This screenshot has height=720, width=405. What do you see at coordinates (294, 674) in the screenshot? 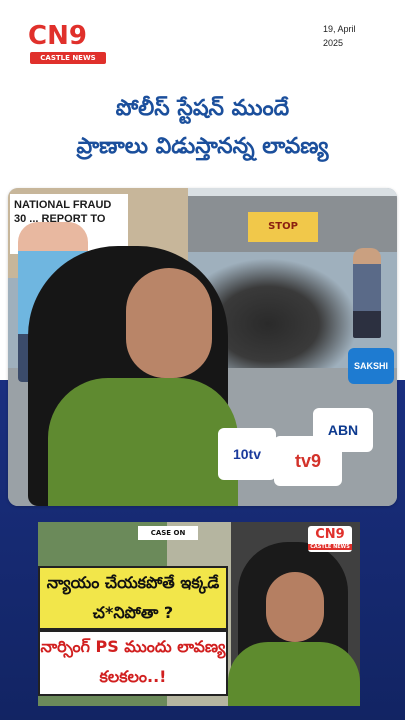
I see `thumbnail-woman-body` at bounding box center [294, 674].